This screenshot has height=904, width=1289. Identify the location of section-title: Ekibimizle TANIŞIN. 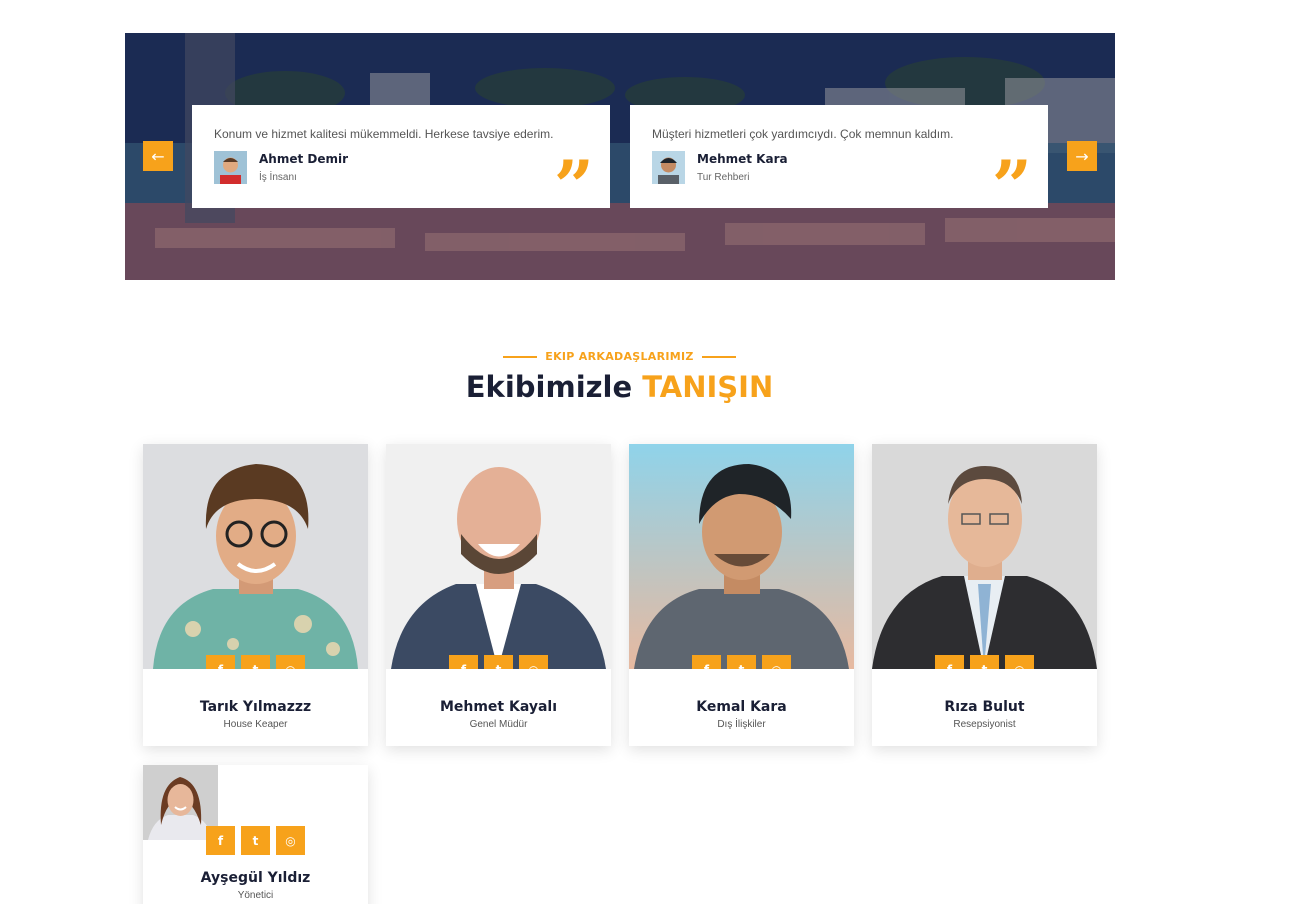
(619, 387).